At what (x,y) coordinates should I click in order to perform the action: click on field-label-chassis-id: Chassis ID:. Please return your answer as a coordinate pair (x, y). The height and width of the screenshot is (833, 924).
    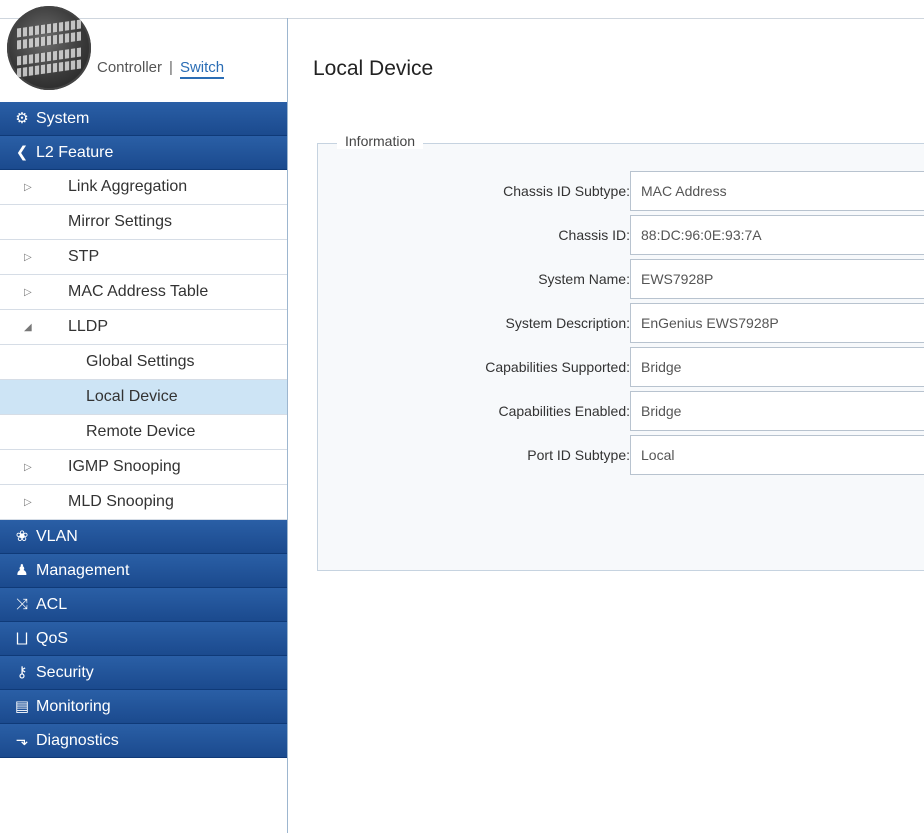
    Looking at the image, I should click on (594, 235).